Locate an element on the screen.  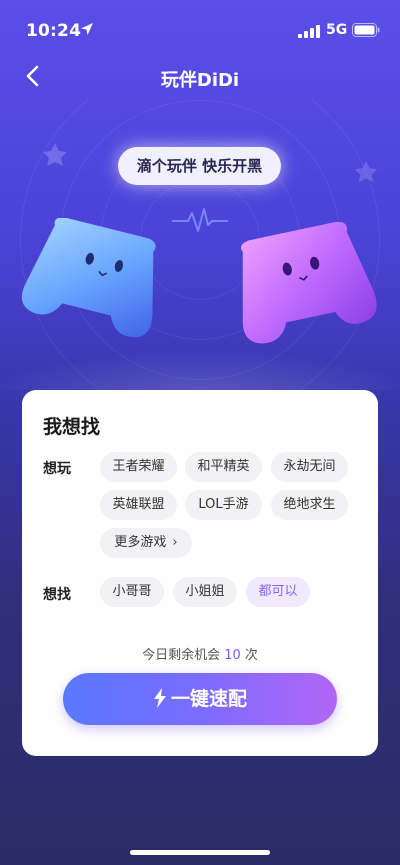
find-label: 想找 is located at coordinates (57, 595).